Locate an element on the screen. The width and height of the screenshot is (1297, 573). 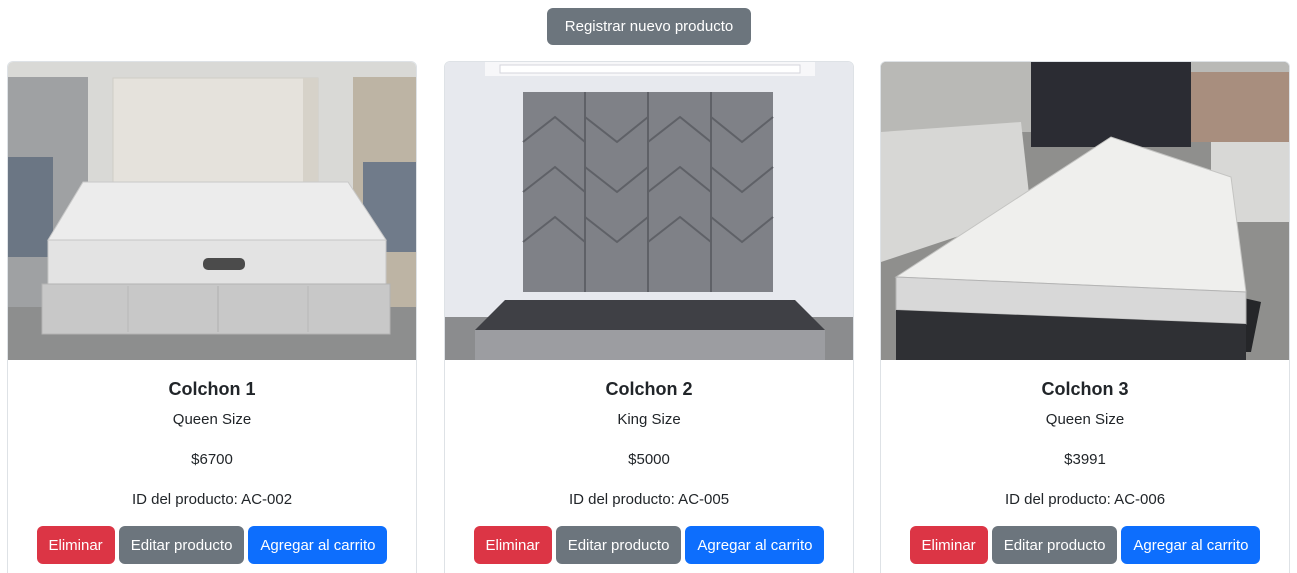
product-price: $5000 is located at coordinates (649, 459).